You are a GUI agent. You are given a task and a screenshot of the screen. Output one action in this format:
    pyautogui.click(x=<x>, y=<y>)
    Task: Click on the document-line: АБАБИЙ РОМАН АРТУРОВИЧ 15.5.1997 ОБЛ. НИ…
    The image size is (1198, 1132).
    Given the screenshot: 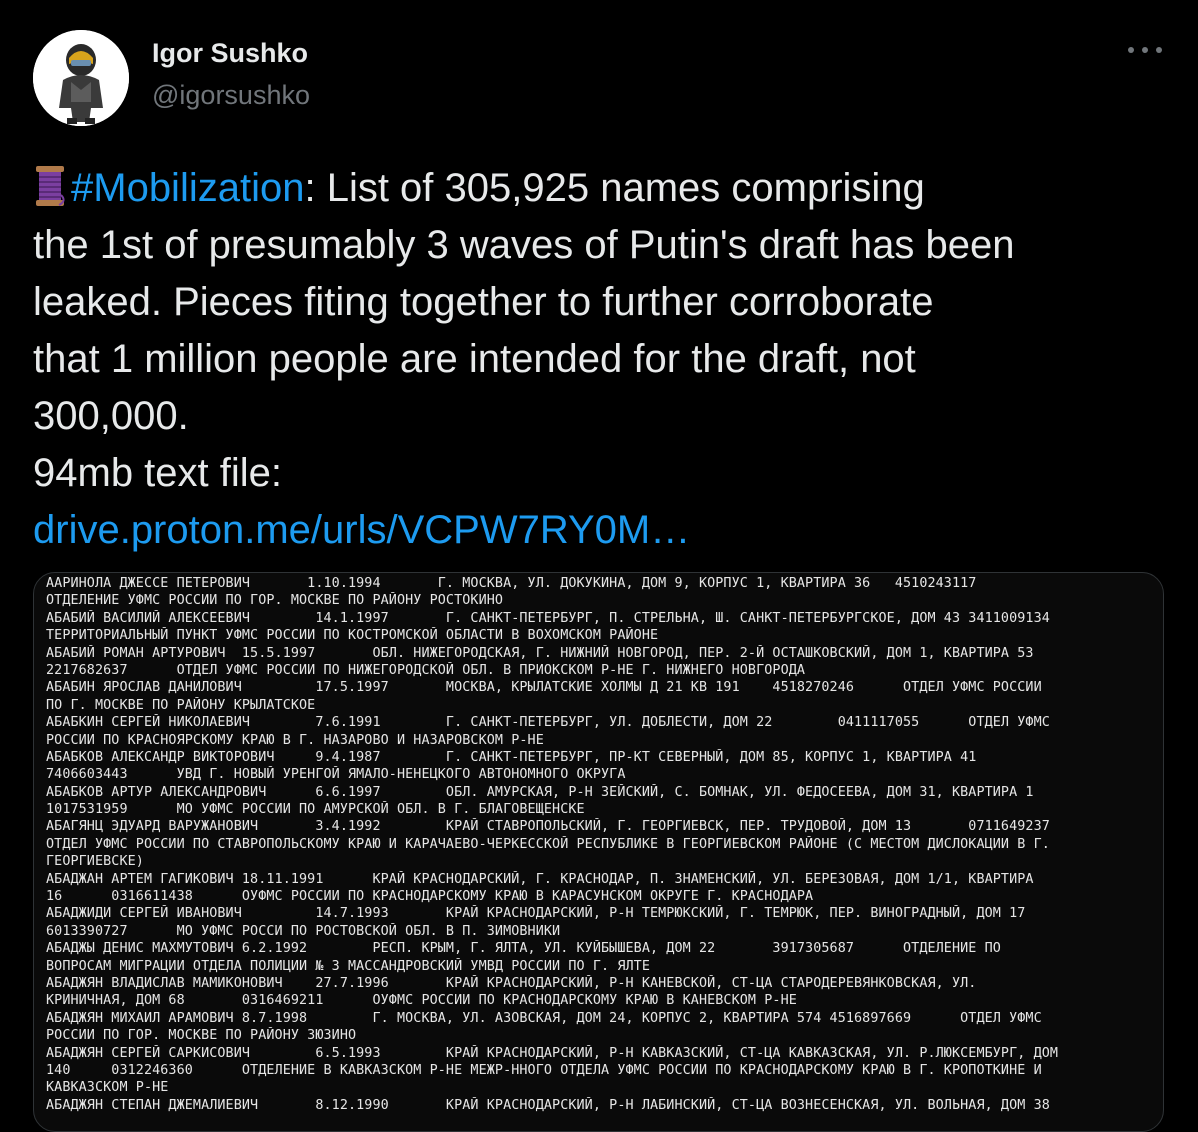 What is the action you would take?
    pyautogui.click(x=540, y=653)
    